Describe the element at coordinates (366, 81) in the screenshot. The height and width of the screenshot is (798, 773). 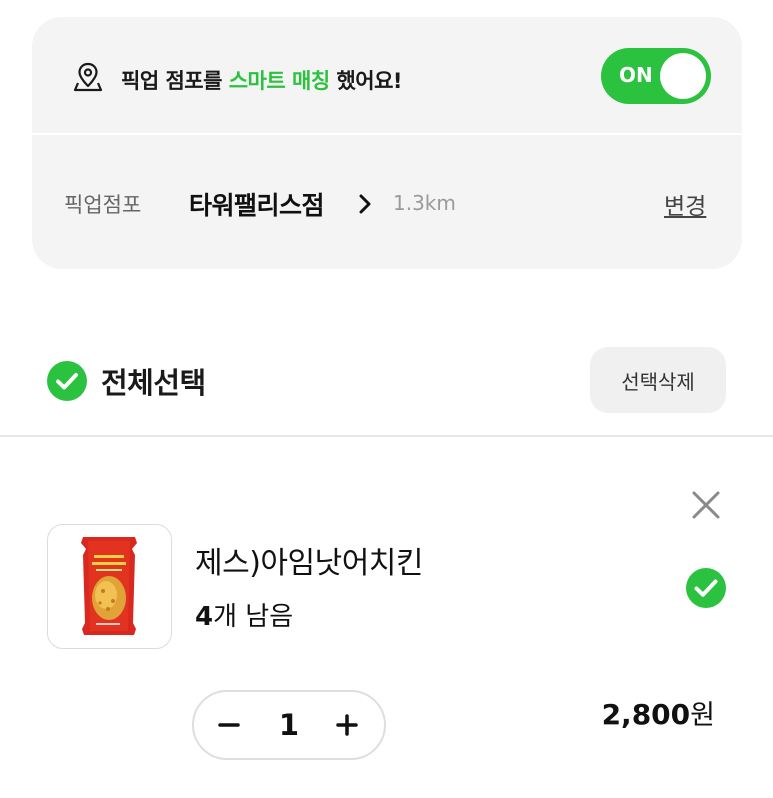
I see `smart-match-suffix: 했어요!` at that location.